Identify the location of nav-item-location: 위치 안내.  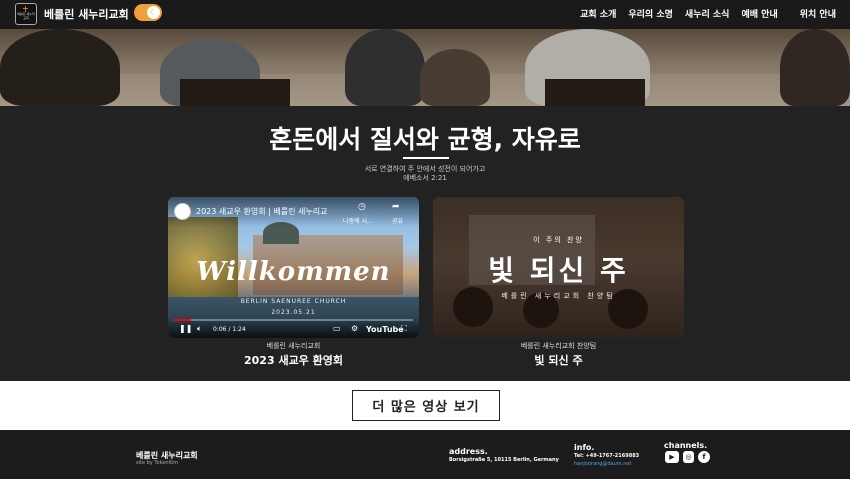
(818, 13).